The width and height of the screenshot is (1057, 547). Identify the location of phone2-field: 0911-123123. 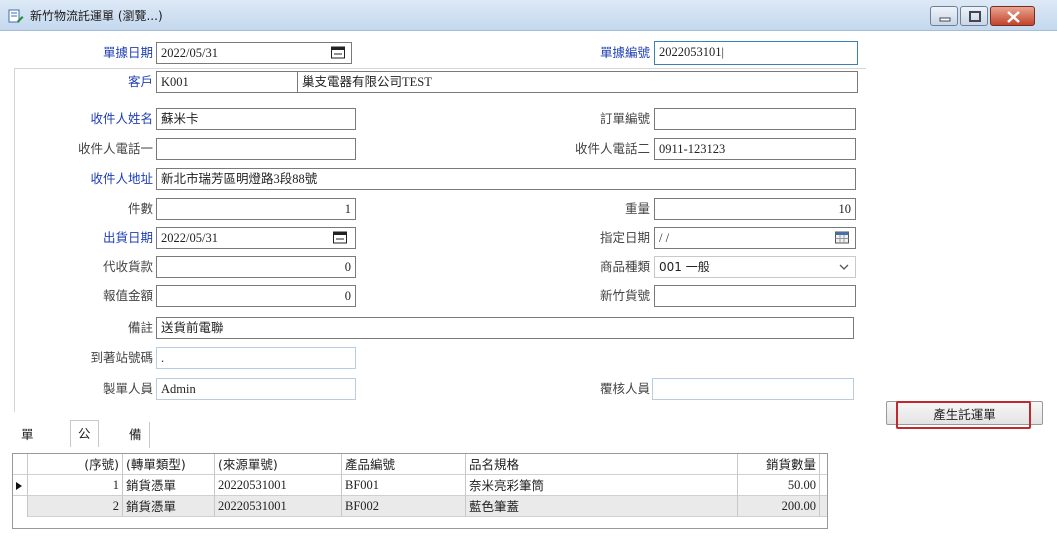
(755, 149).